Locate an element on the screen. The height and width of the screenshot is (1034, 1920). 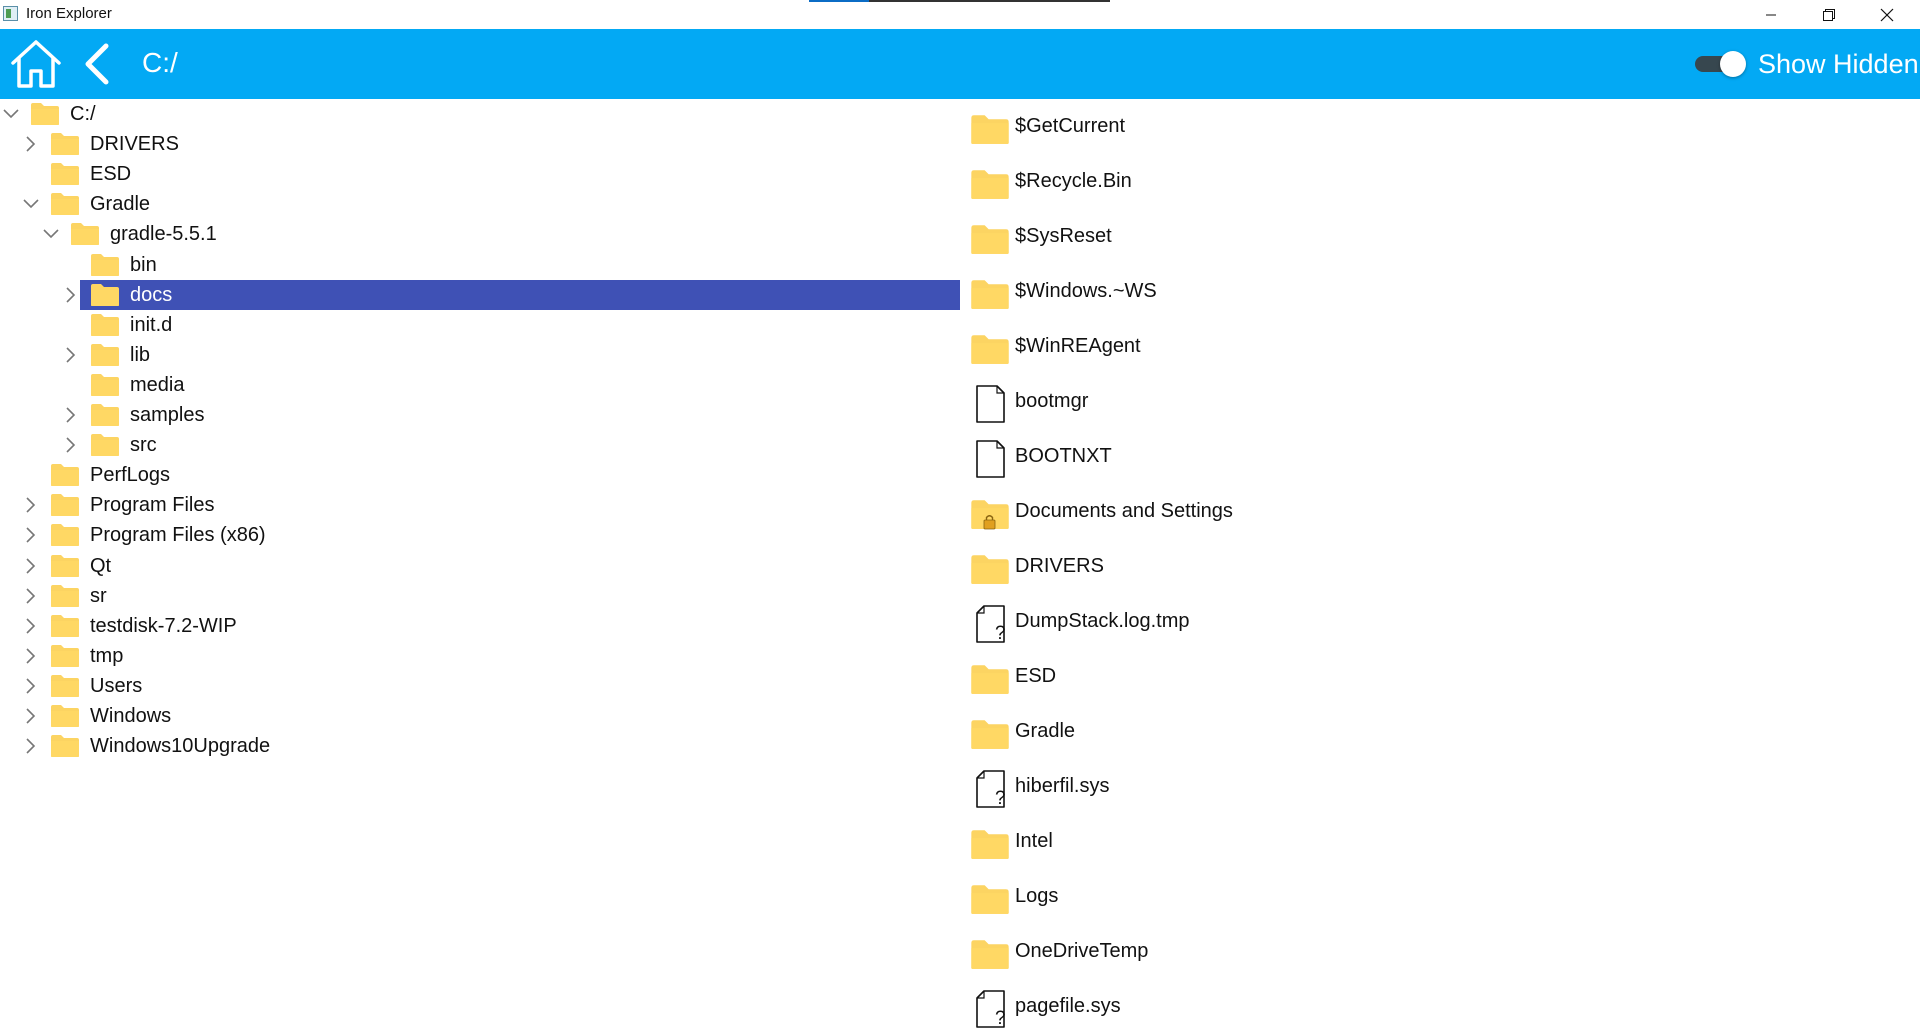
home-button is located at coordinates (36, 64).